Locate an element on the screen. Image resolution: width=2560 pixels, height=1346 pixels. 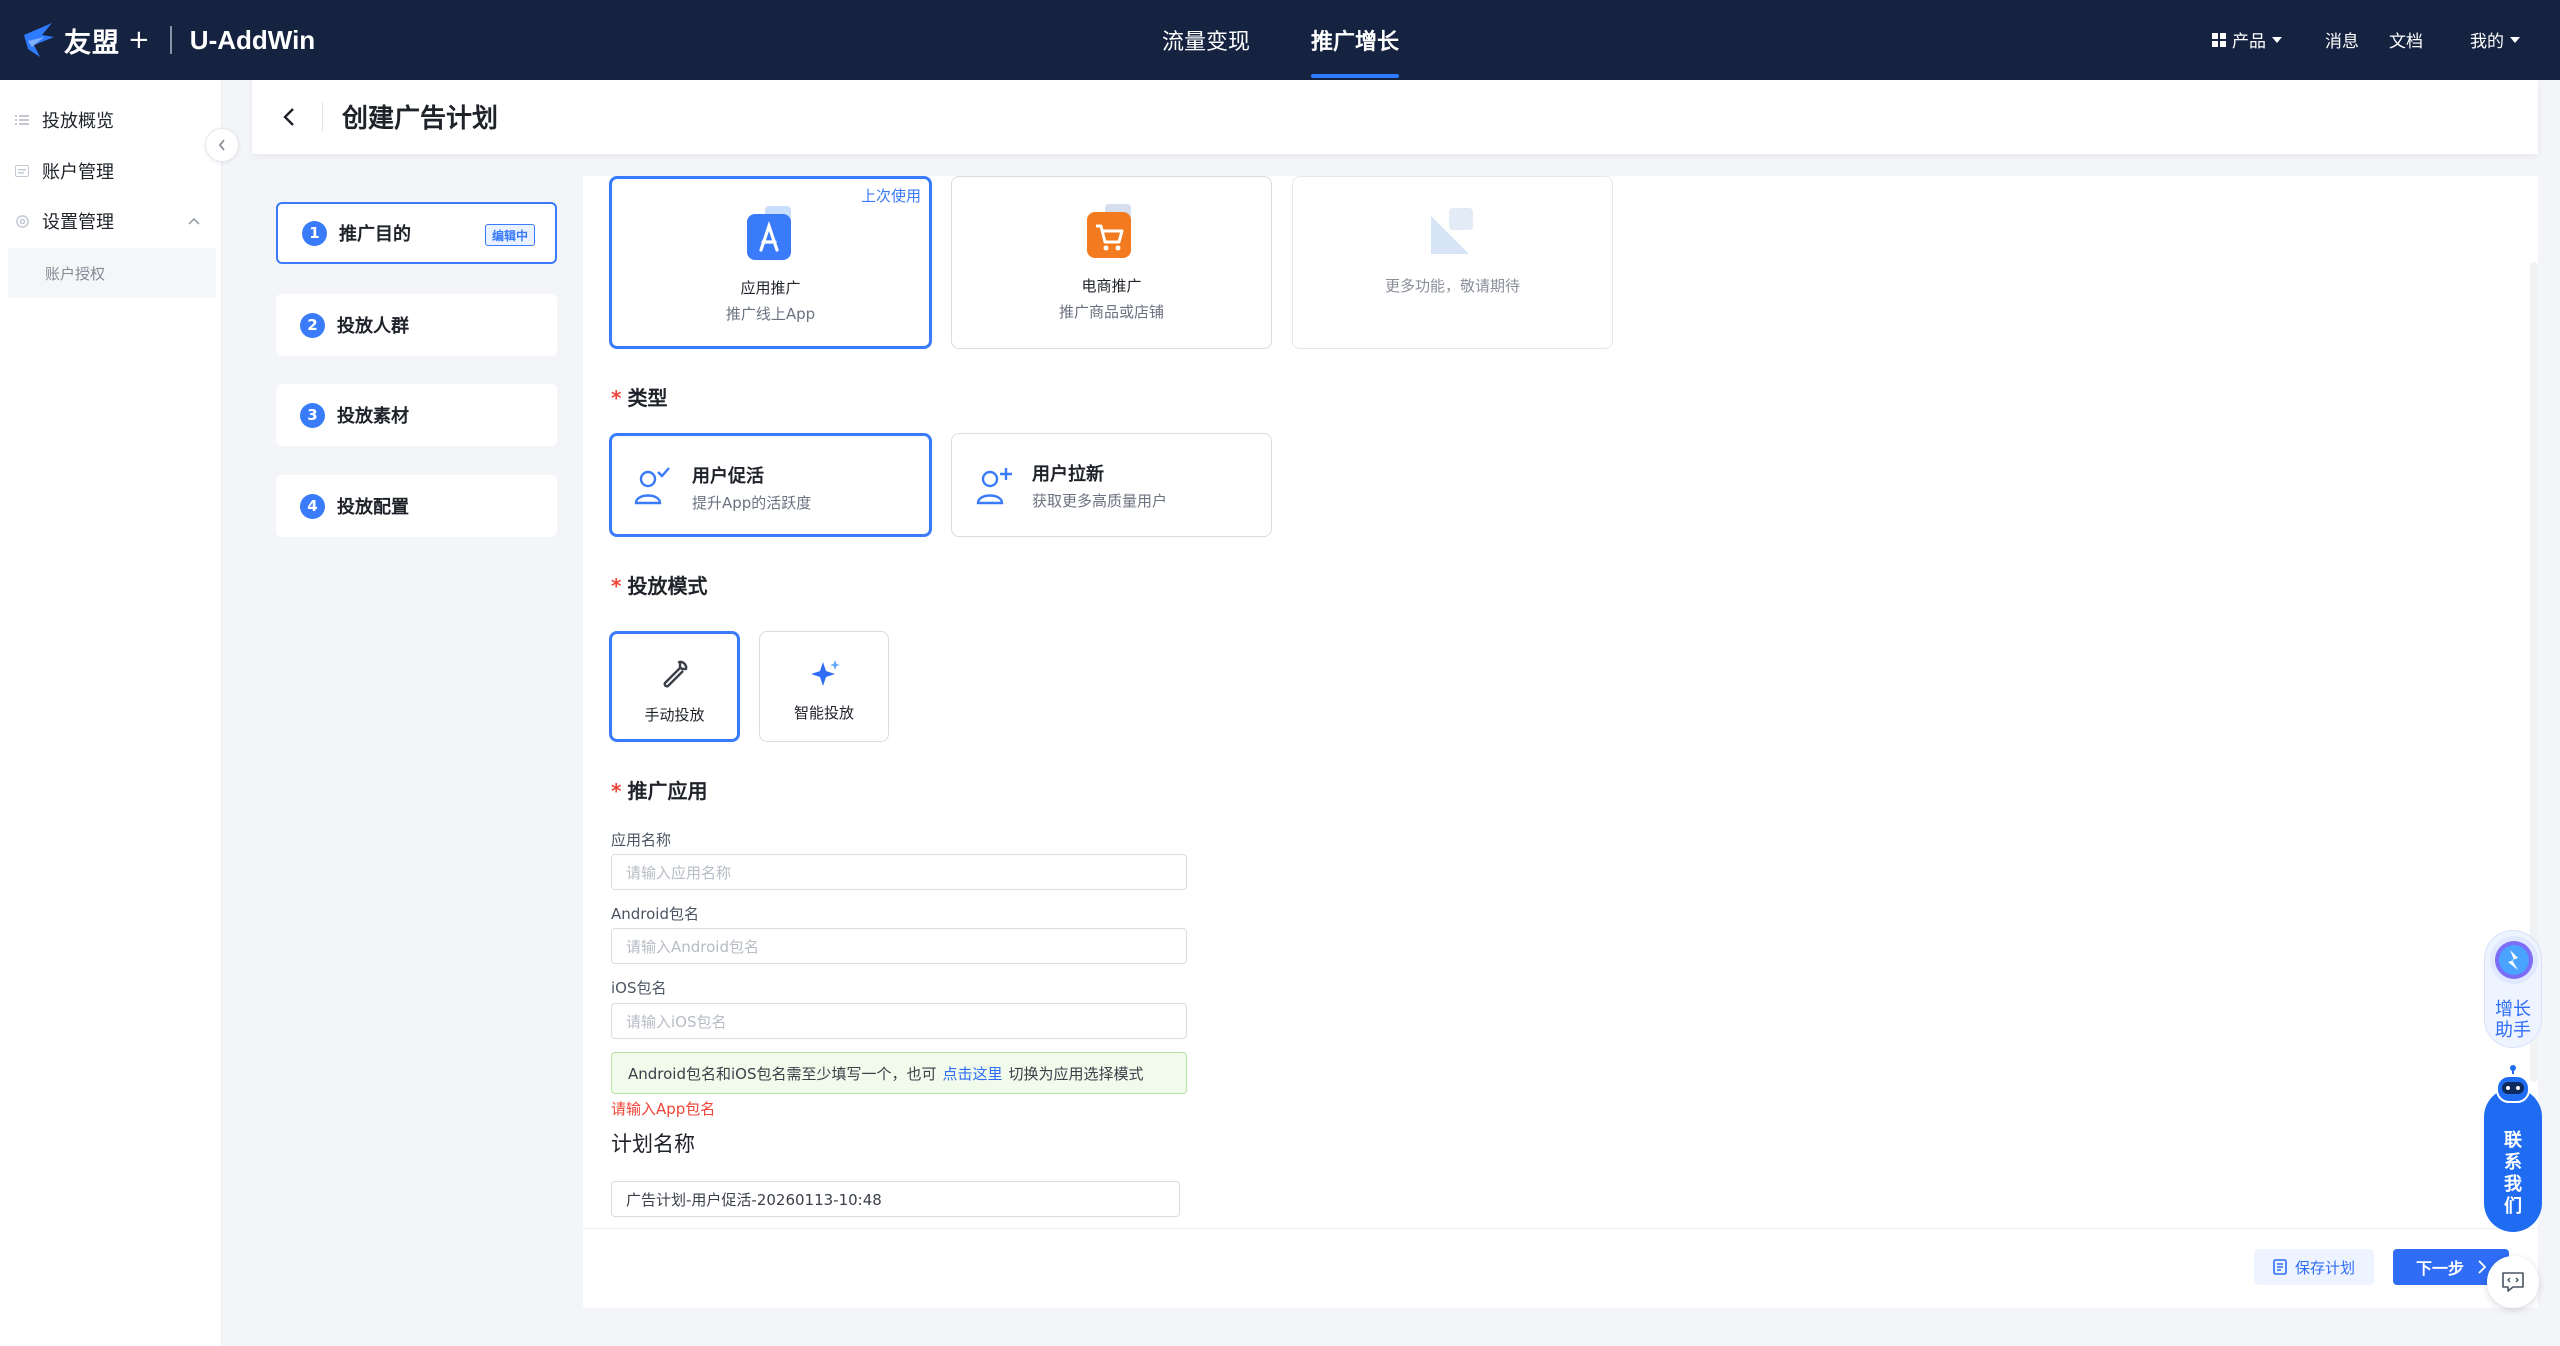
nav-tab-growth: 推广增长 is located at coordinates (1355, 40).